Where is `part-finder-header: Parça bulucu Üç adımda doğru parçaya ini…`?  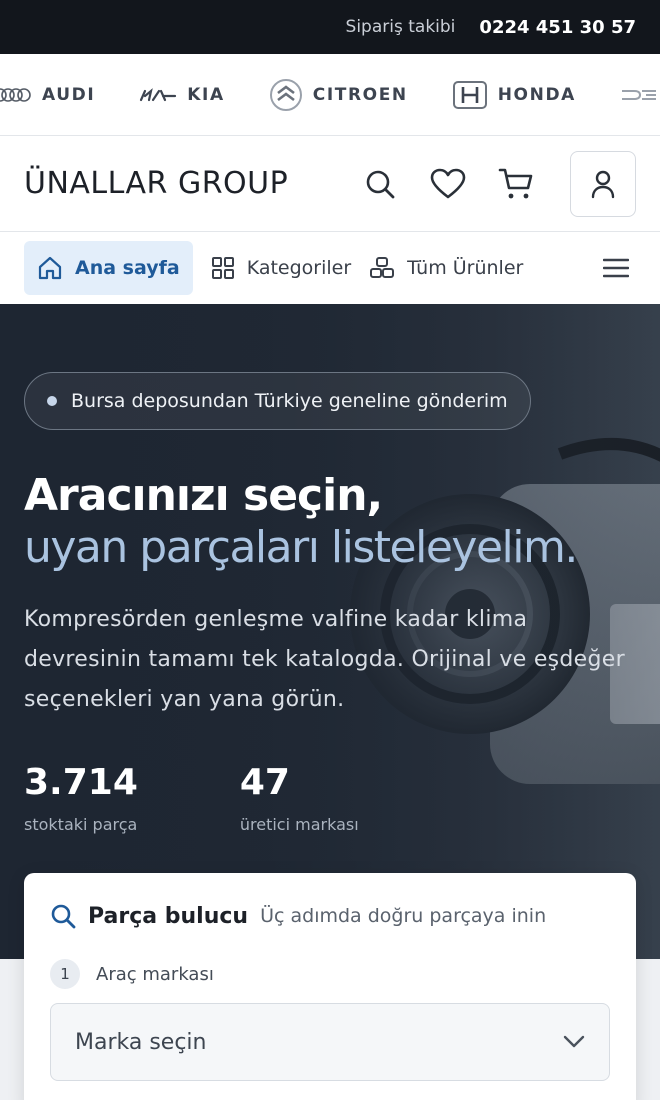 part-finder-header: Parça bulucu Üç adımda doğru parçaya ini… is located at coordinates (330, 916).